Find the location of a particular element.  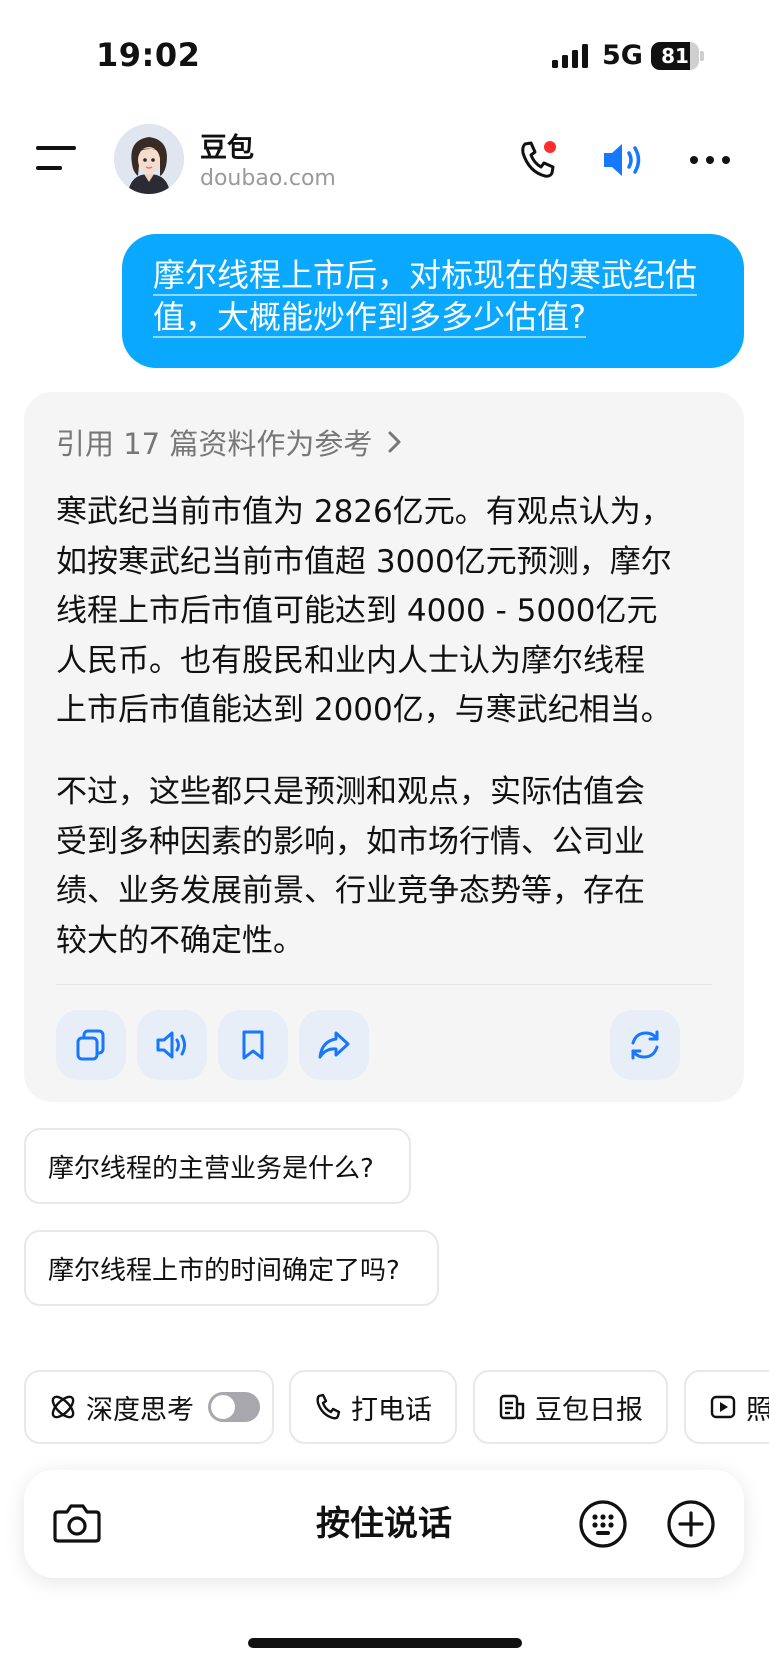

copy-button is located at coordinates (91, 1045).